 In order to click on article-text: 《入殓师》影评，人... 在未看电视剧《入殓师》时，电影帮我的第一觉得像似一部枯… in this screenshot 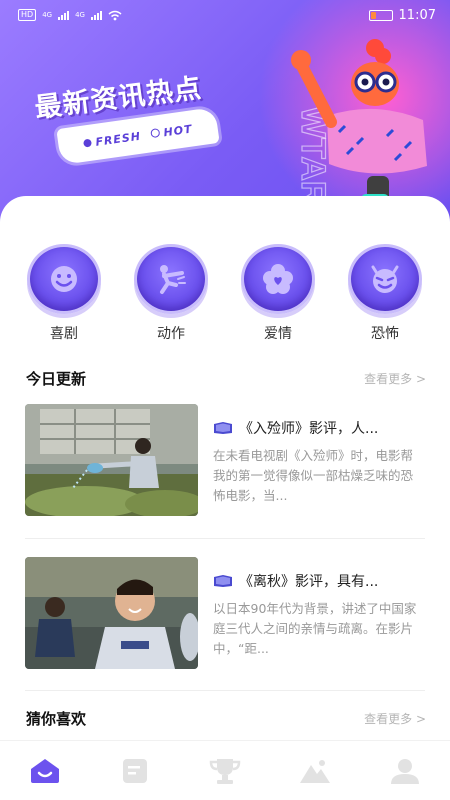, I will do `click(319, 460)`.